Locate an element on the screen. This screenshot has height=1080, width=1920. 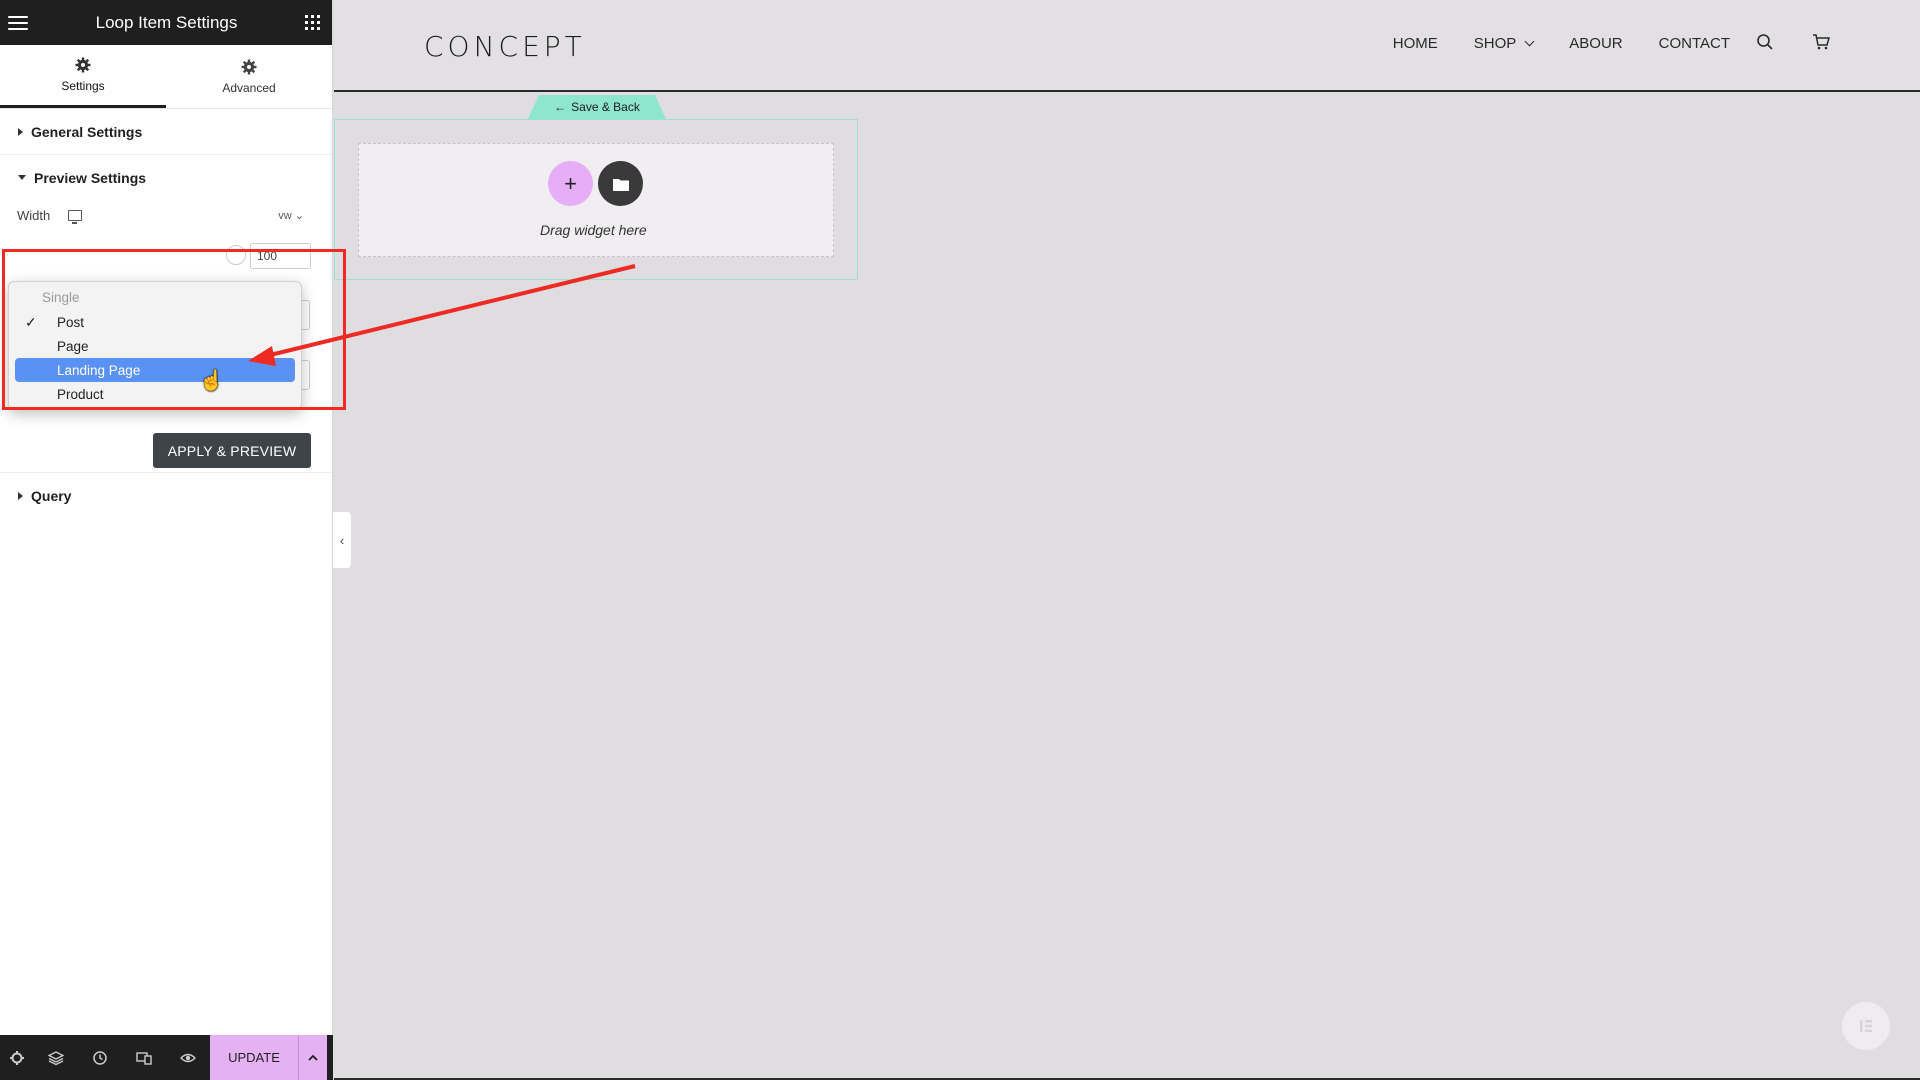
tab-settings-label: Settings is located at coordinates (83, 86).